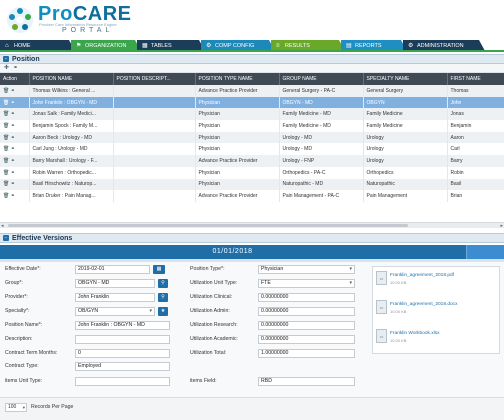 The width and height of the screenshot is (504, 420). I want to click on effective-date-field: 2019-02-01, so click(112, 269).